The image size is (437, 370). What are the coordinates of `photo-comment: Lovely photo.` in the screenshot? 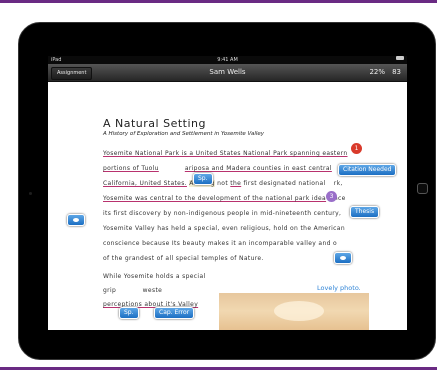 It's located at (339, 288).